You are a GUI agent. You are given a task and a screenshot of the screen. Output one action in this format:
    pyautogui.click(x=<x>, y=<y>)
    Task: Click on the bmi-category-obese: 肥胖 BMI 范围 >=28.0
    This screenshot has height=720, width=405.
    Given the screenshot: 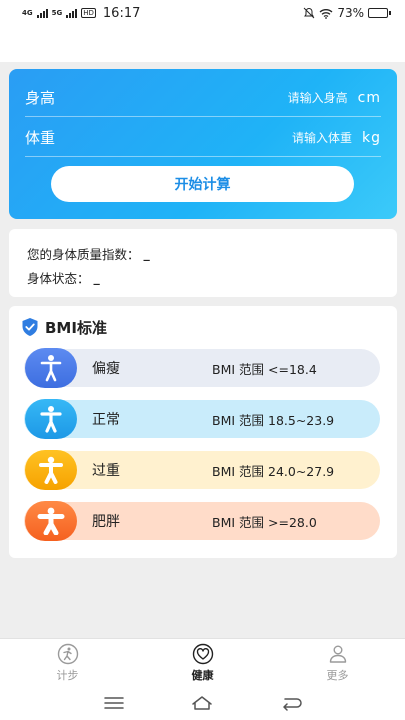 What is the action you would take?
    pyautogui.click(x=202, y=521)
    